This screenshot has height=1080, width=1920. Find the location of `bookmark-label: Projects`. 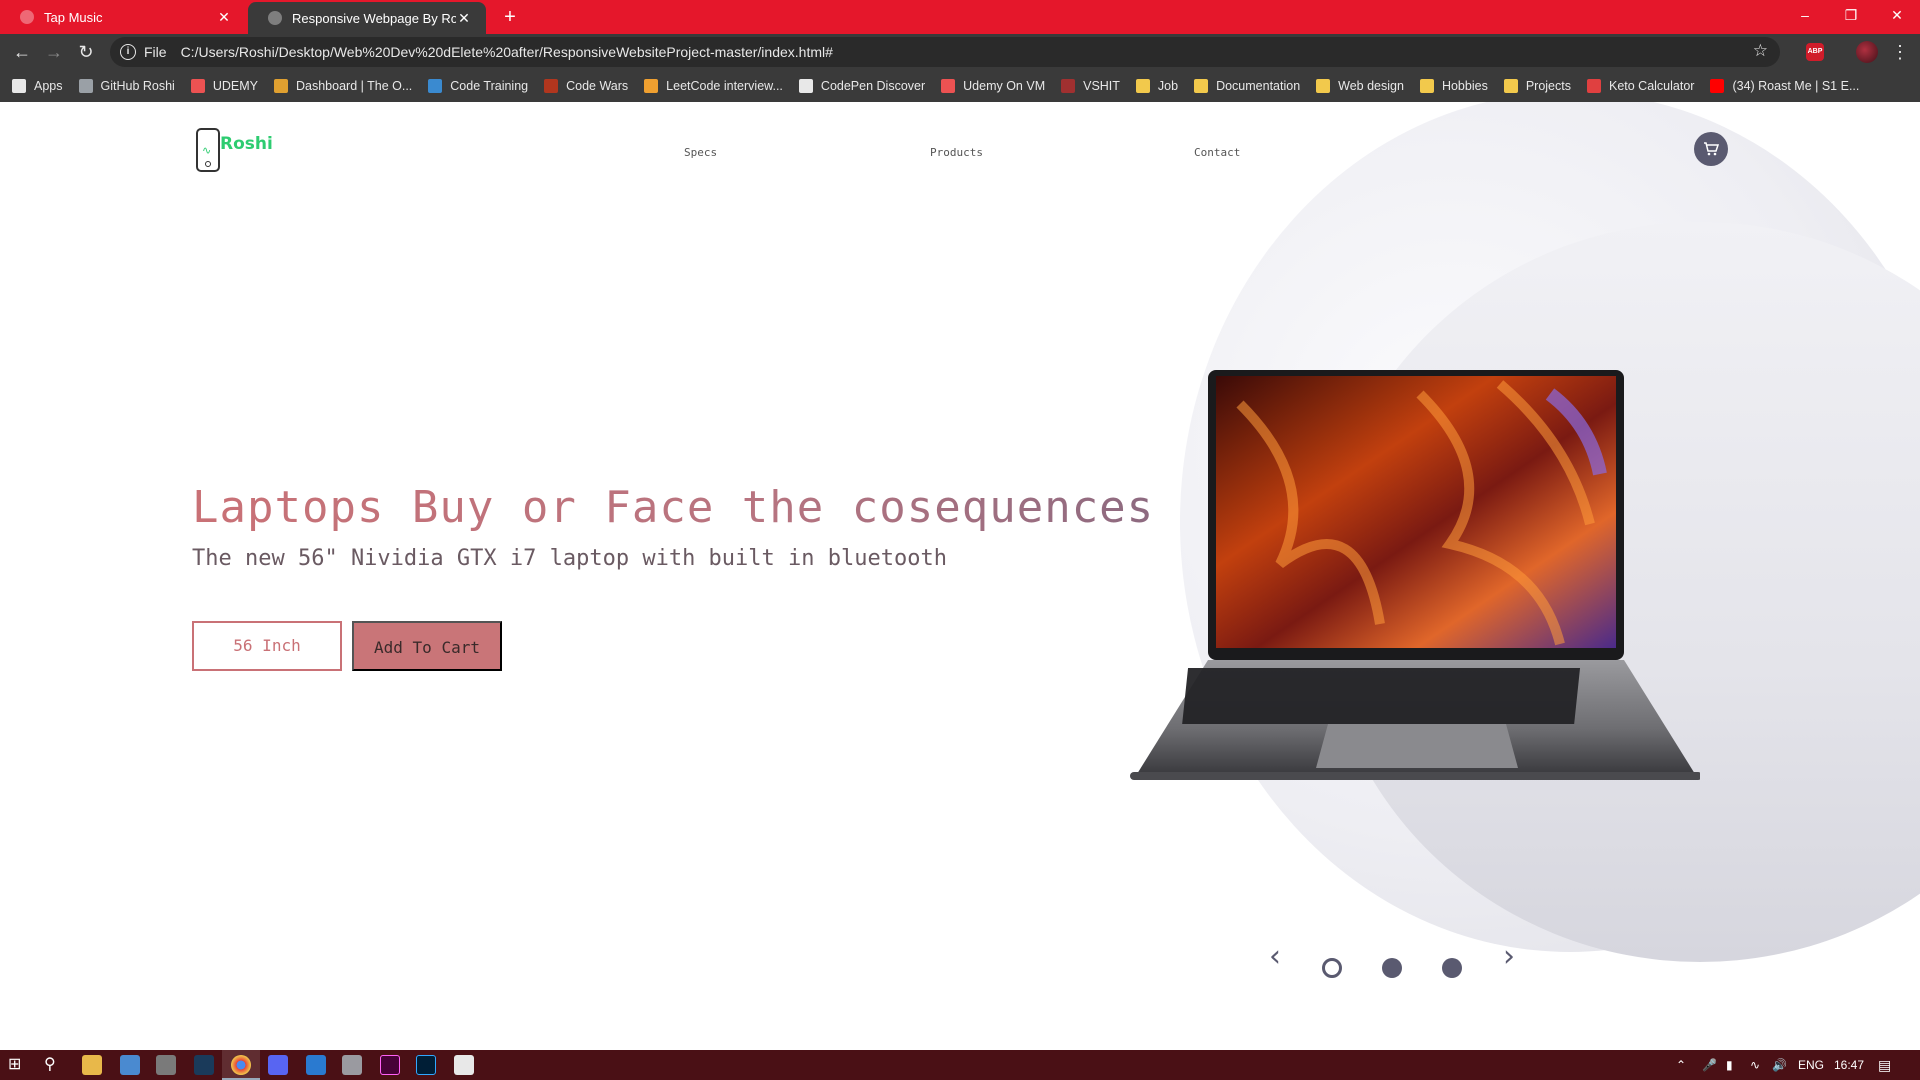

bookmark-label: Projects is located at coordinates (1548, 86).